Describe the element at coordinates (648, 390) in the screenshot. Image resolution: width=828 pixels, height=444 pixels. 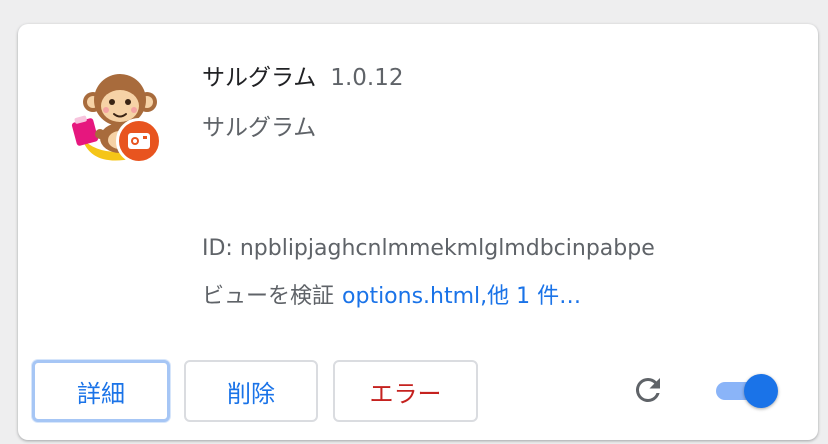
I see `reload-icon` at that location.